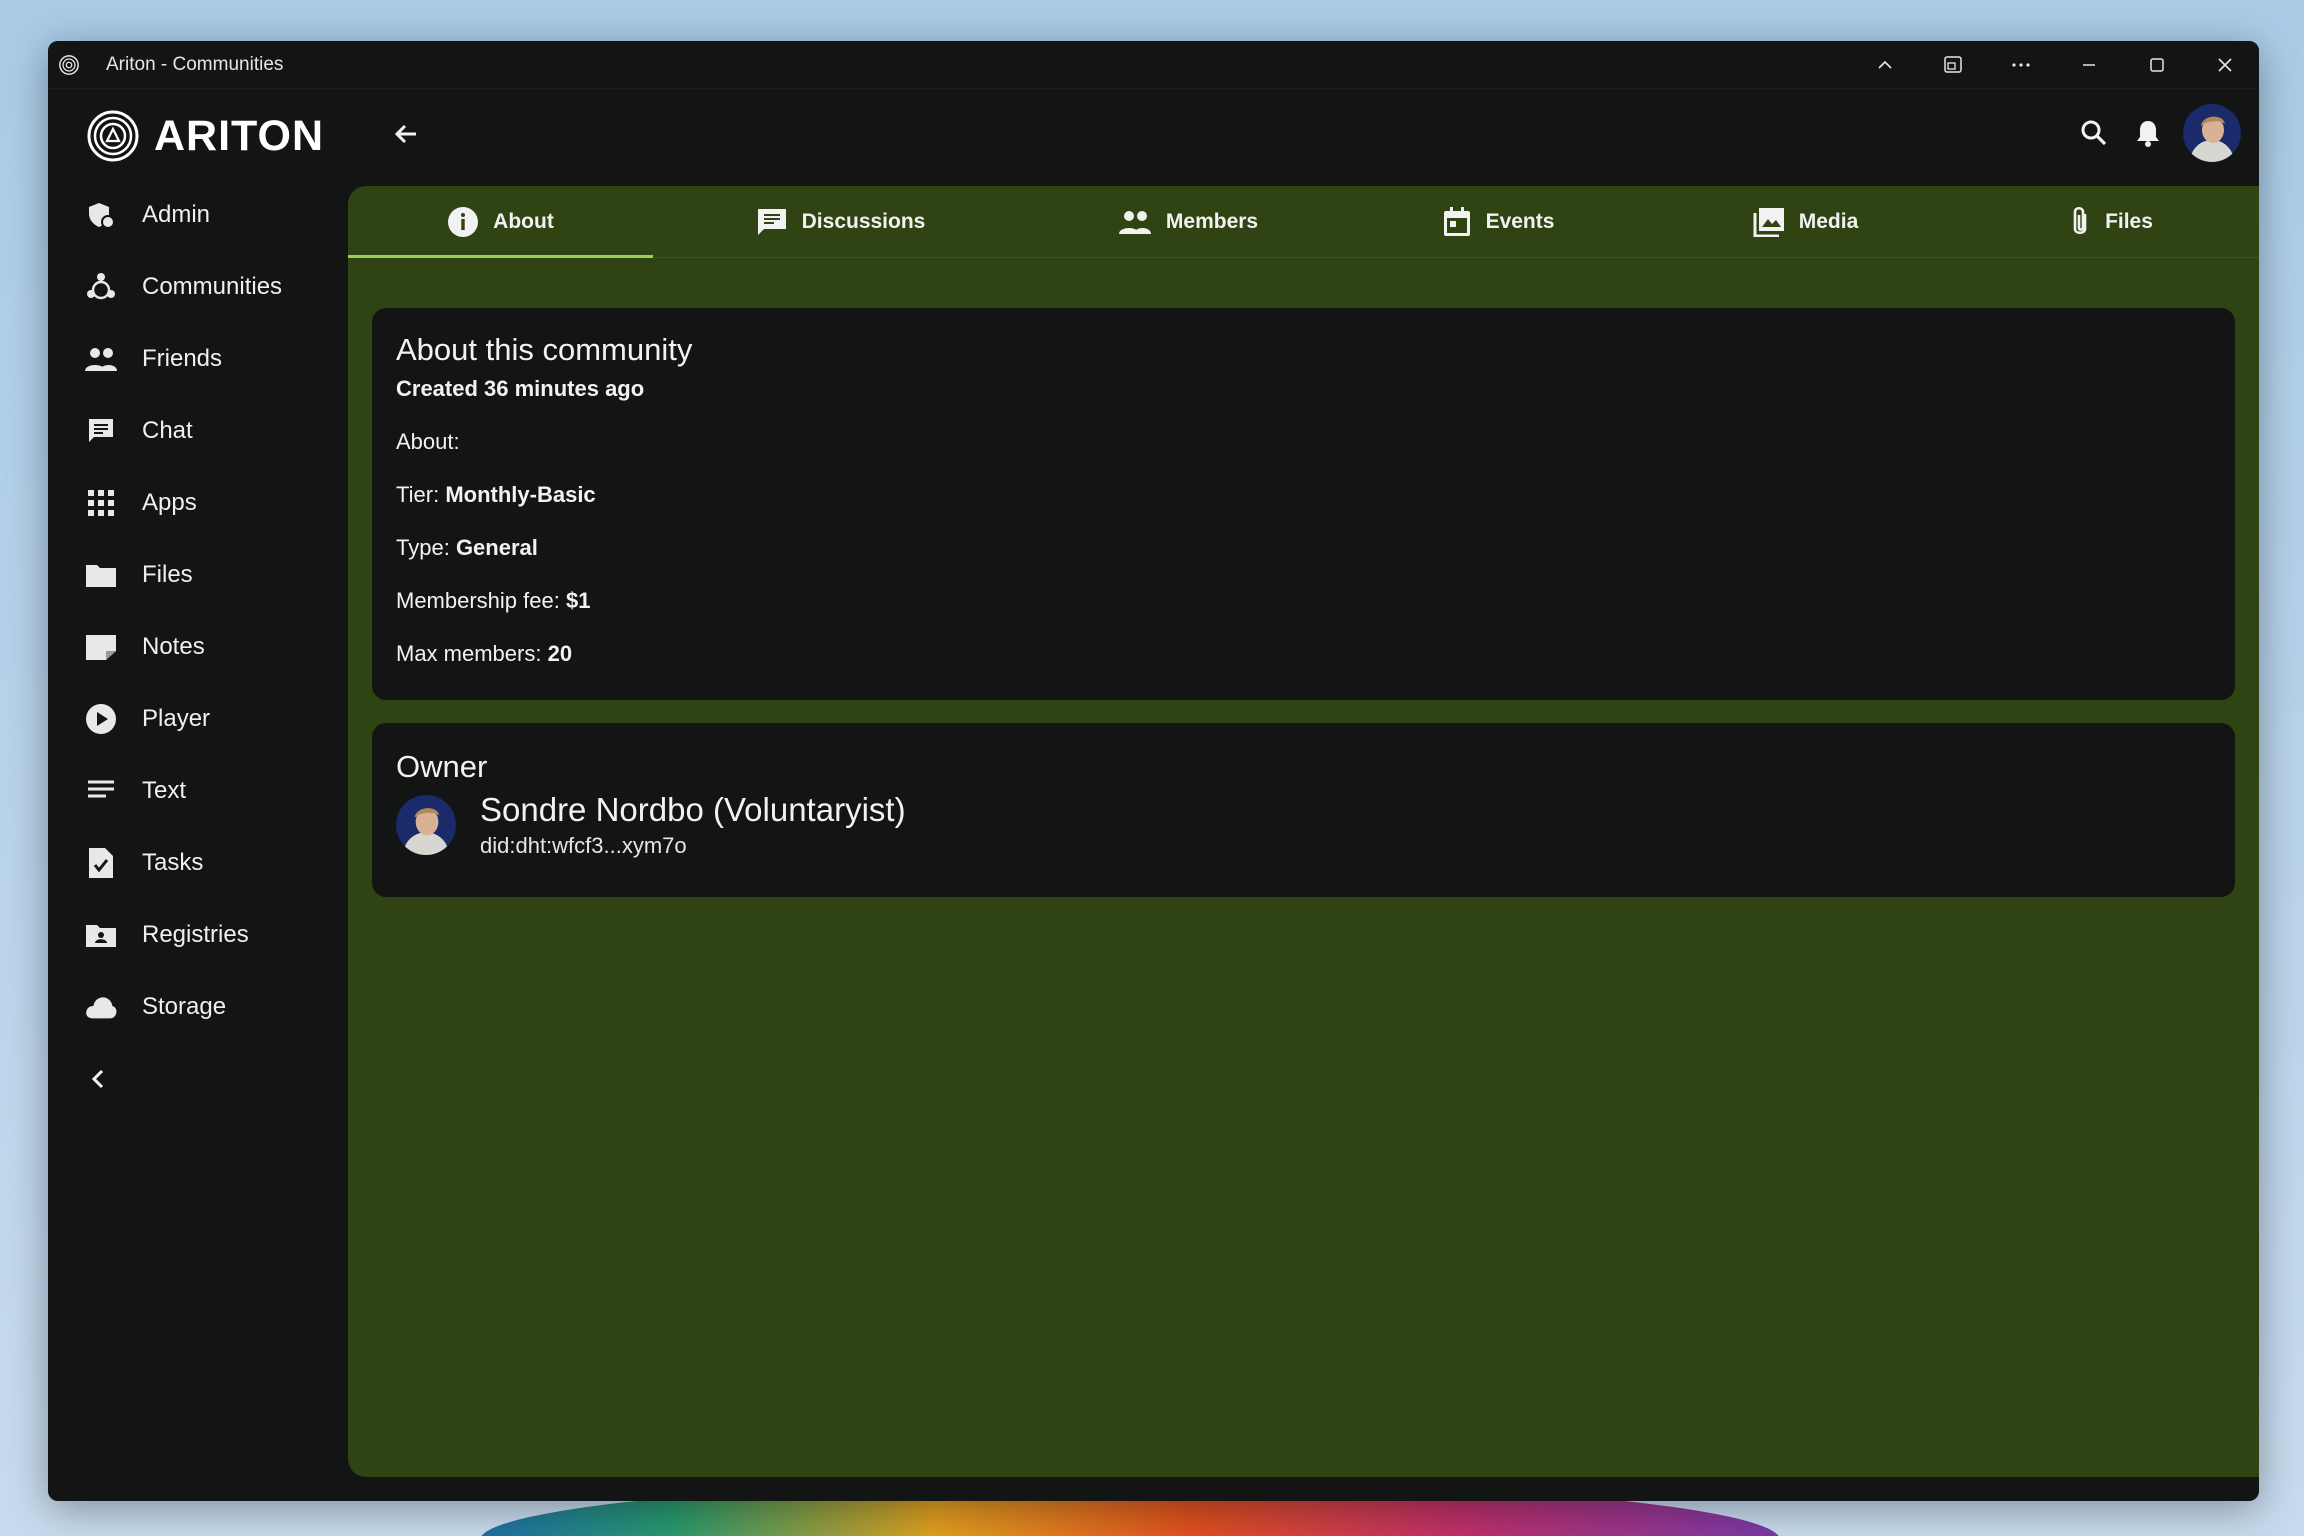  What do you see at coordinates (101, 863) in the screenshot?
I see `task-icon` at bounding box center [101, 863].